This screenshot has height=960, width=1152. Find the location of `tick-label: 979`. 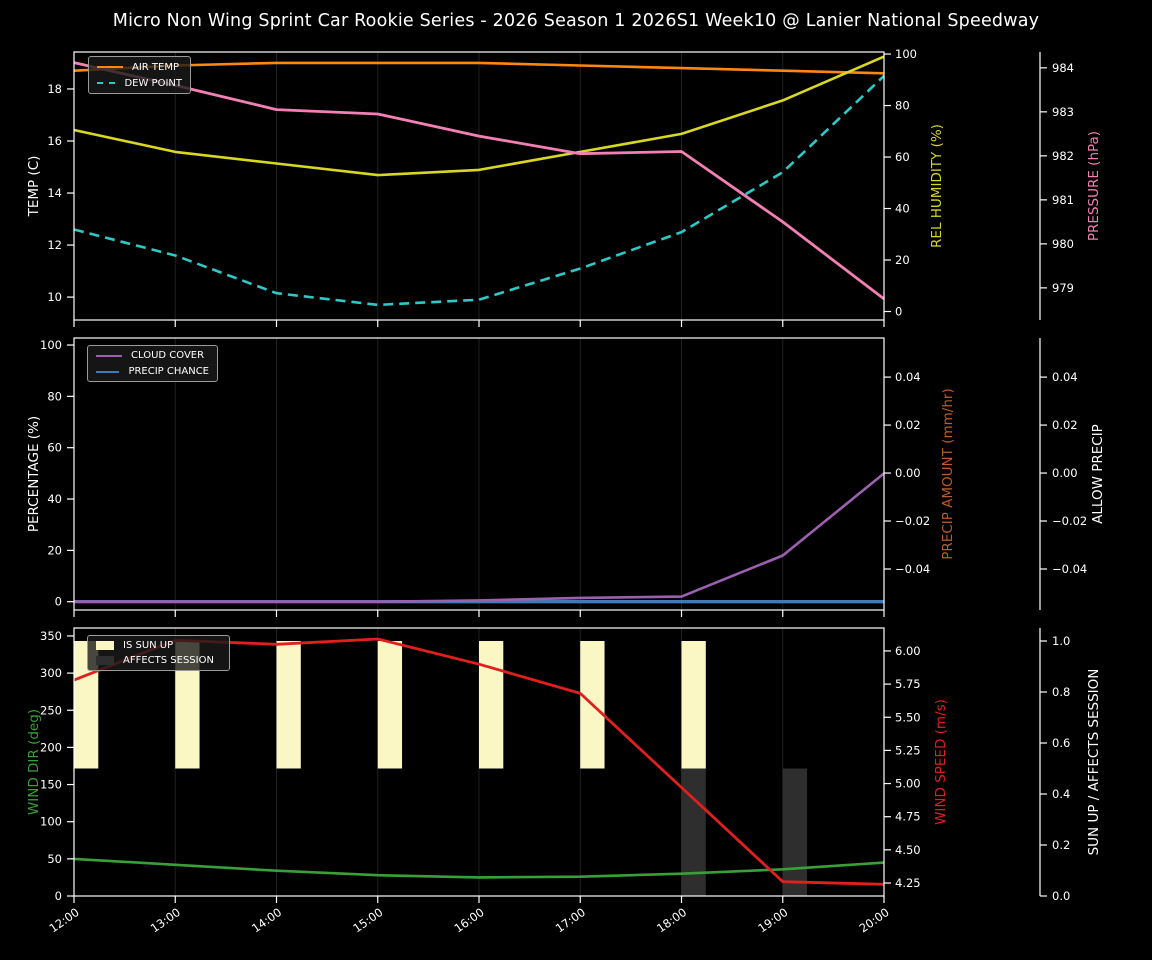

tick-label: 979 is located at coordinates (1063, 288).